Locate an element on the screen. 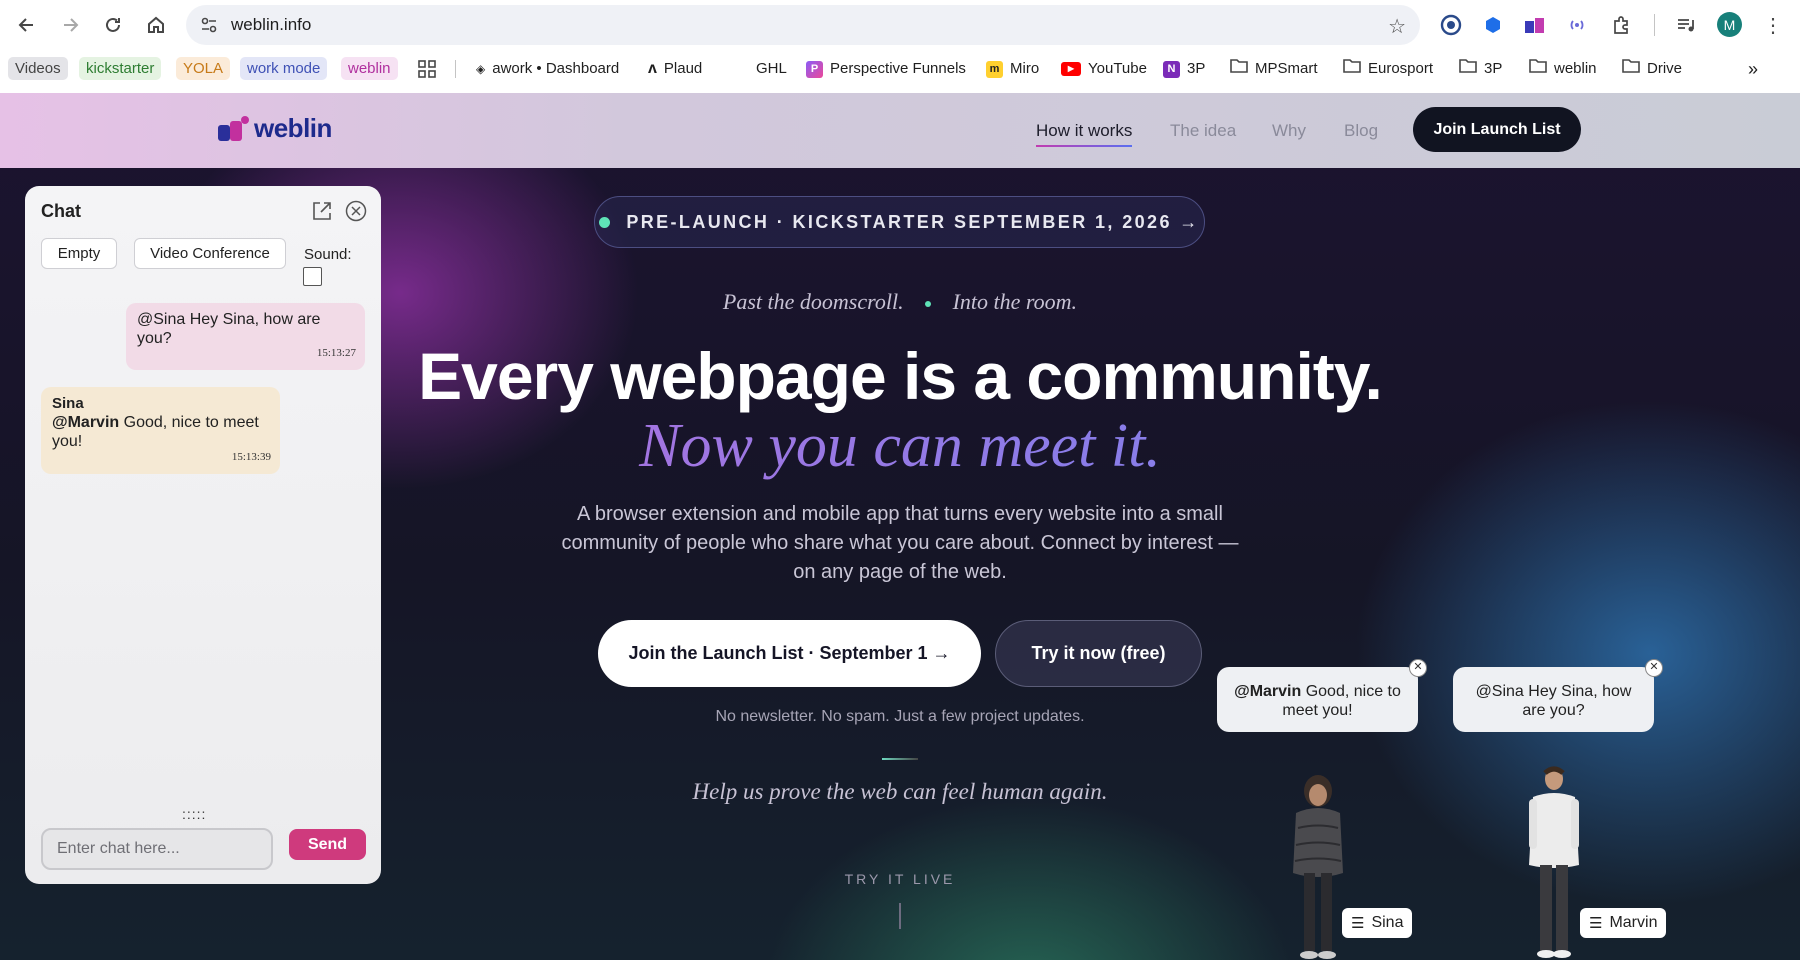  broadcast-icon is located at coordinates (1577, 25).